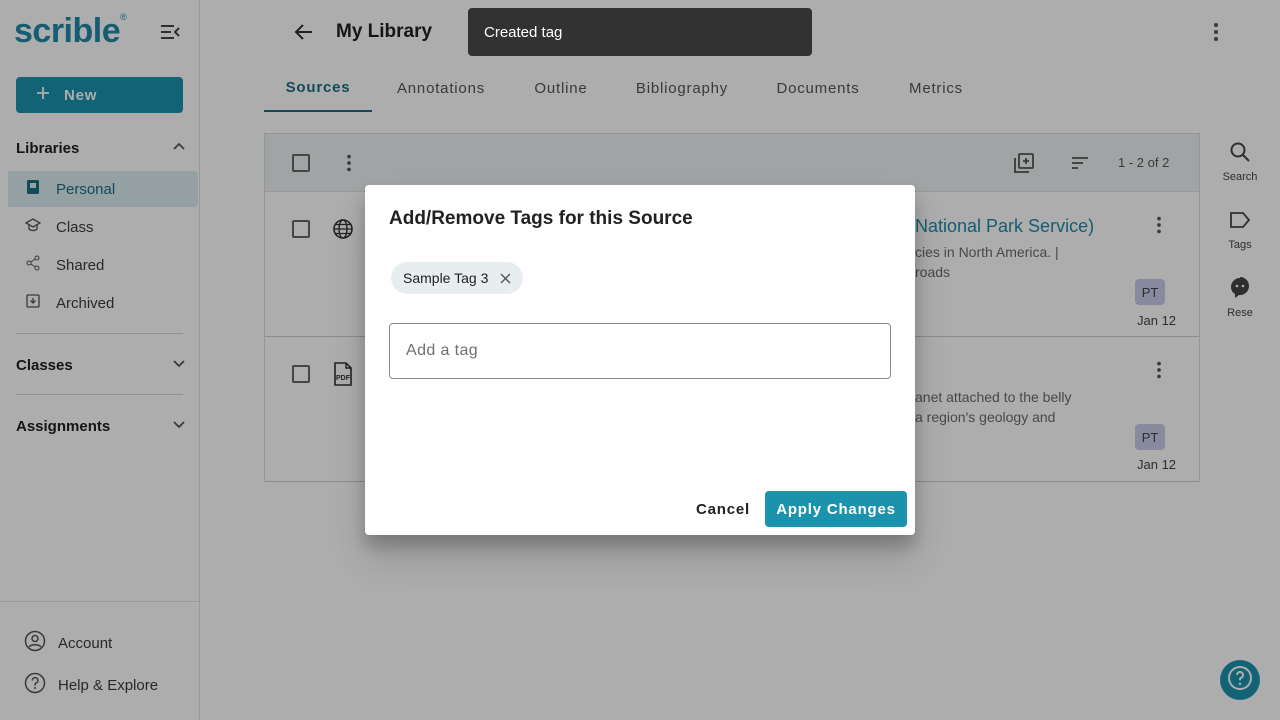 The image size is (1280, 720). Describe the element at coordinates (836, 509) in the screenshot. I see `apply-changes-button: Apply Changes` at that location.